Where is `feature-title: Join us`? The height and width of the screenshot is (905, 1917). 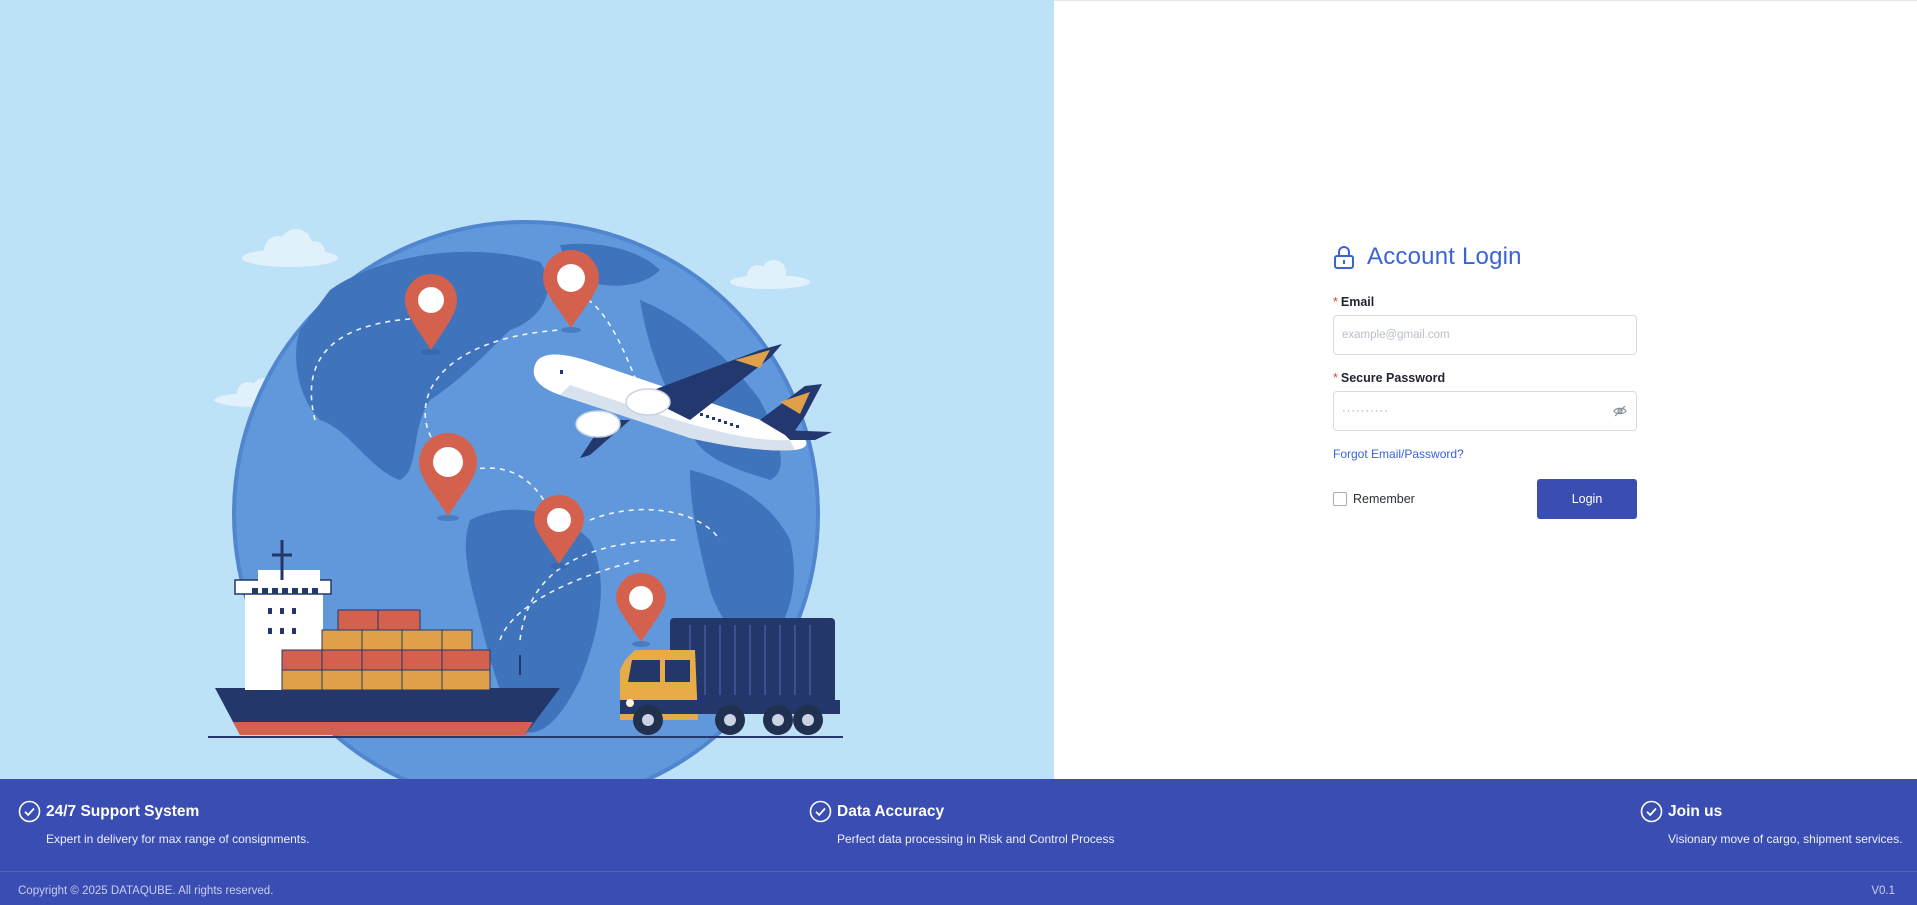
feature-title: Join us is located at coordinates (1695, 811).